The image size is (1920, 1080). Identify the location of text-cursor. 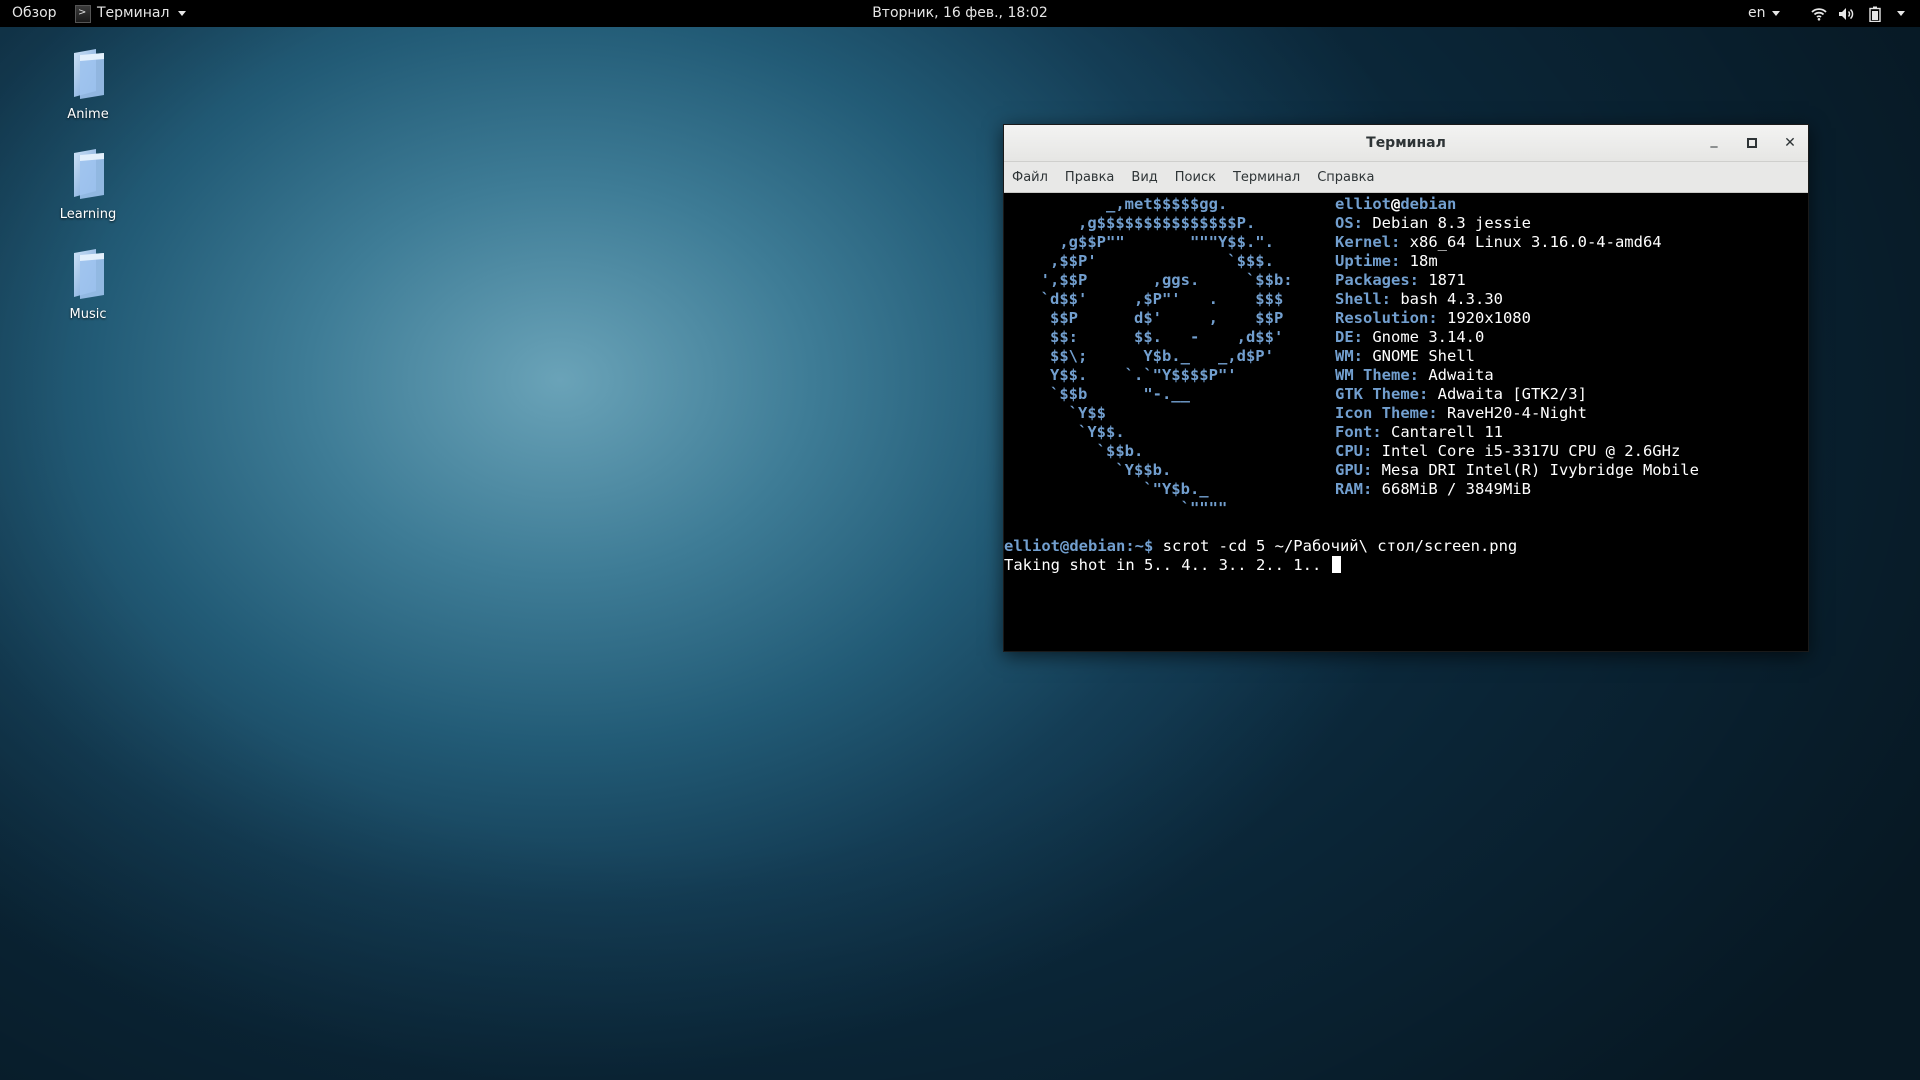
(1336, 564).